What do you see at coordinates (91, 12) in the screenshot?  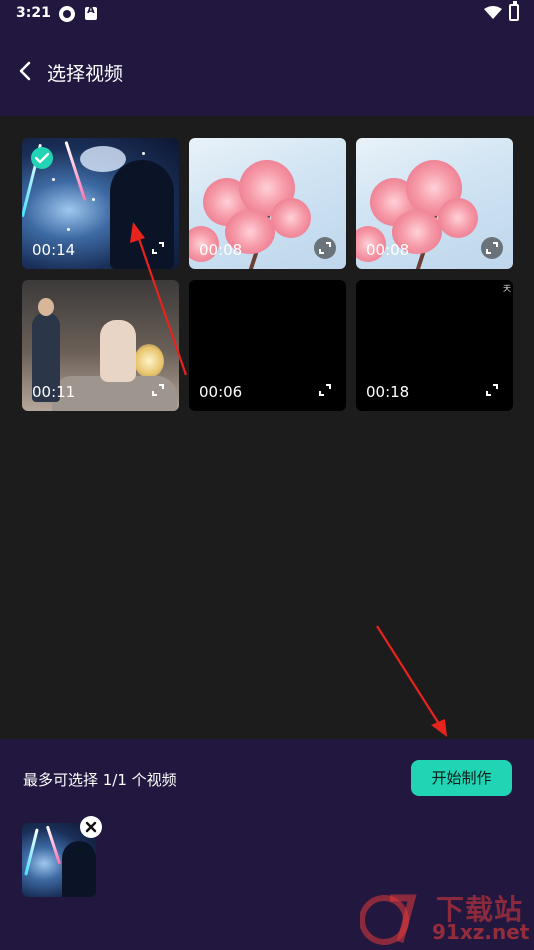 I see `notification-a-icon` at bounding box center [91, 12].